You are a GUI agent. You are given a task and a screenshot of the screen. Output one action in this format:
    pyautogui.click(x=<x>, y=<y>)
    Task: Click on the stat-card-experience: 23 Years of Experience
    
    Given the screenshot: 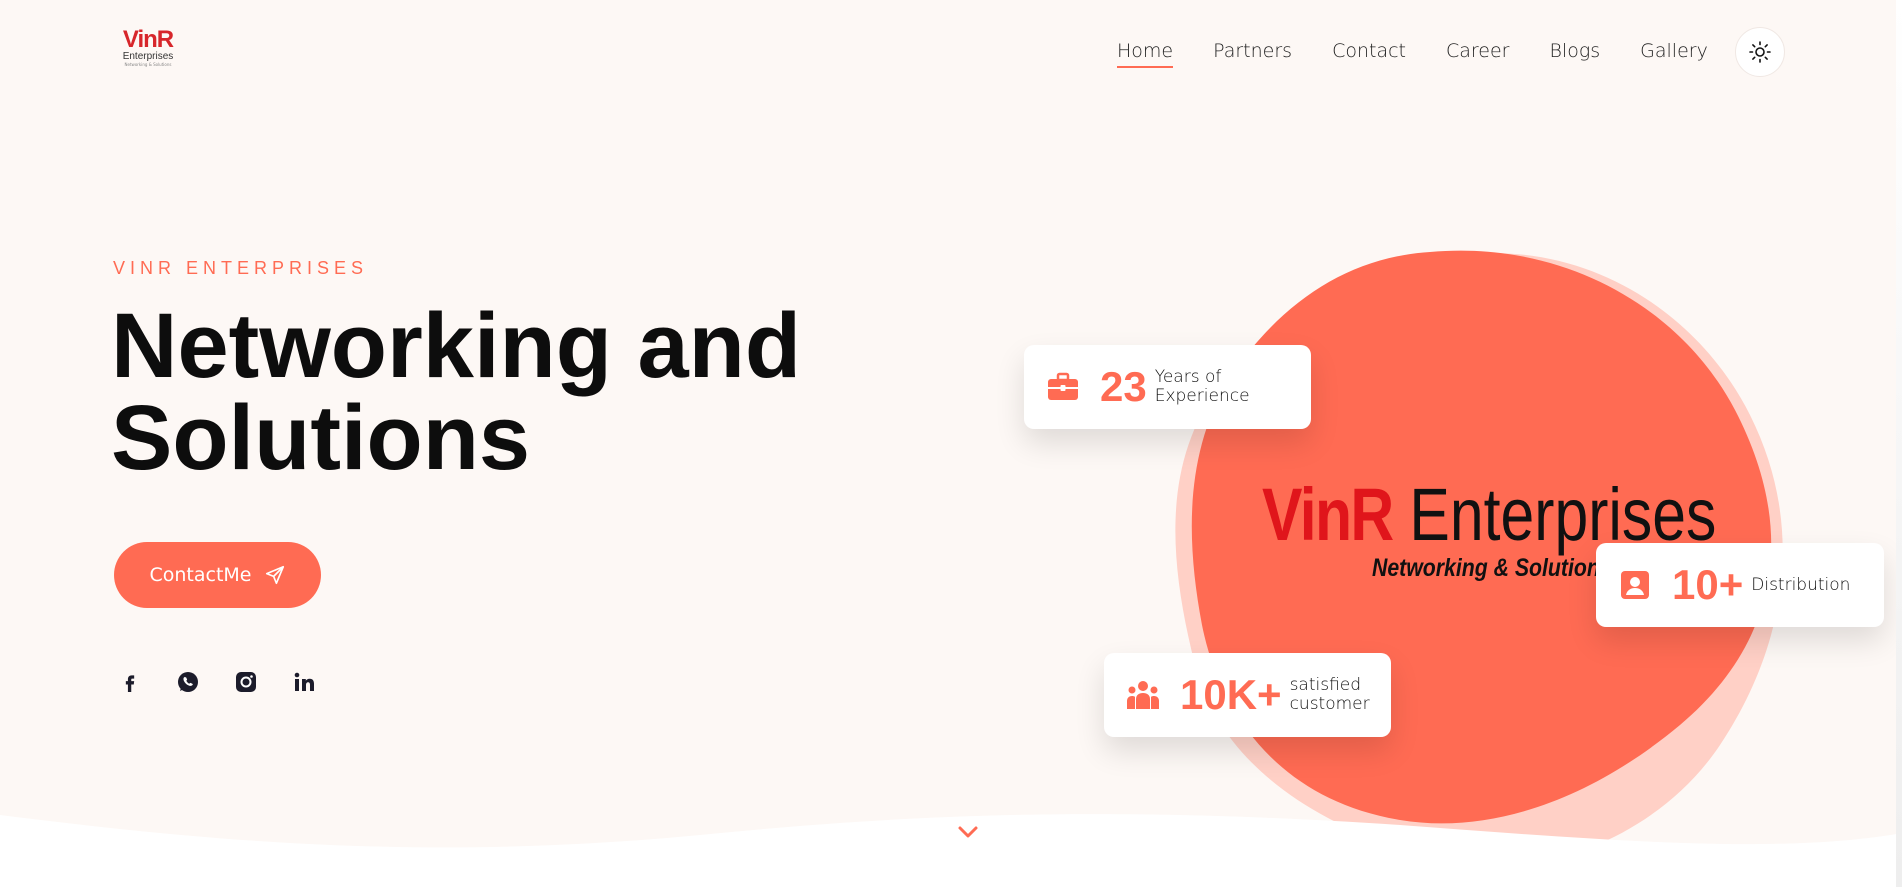 What is the action you would take?
    pyautogui.click(x=1167, y=387)
    